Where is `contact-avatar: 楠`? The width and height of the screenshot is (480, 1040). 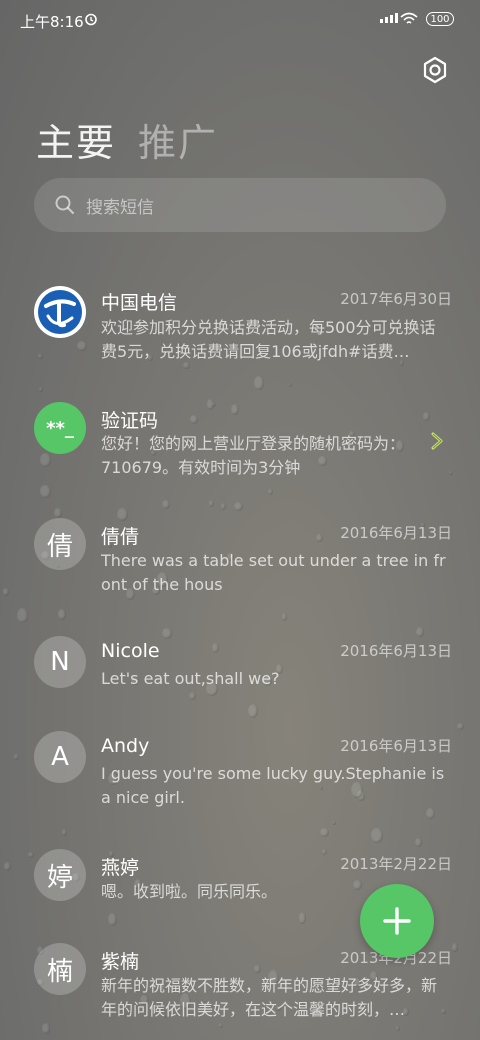 contact-avatar: 楠 is located at coordinates (60, 969).